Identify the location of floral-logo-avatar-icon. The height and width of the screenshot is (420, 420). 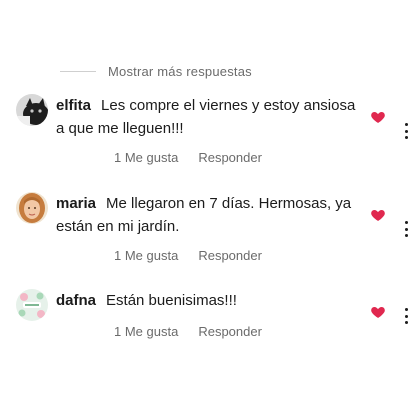
(32, 305).